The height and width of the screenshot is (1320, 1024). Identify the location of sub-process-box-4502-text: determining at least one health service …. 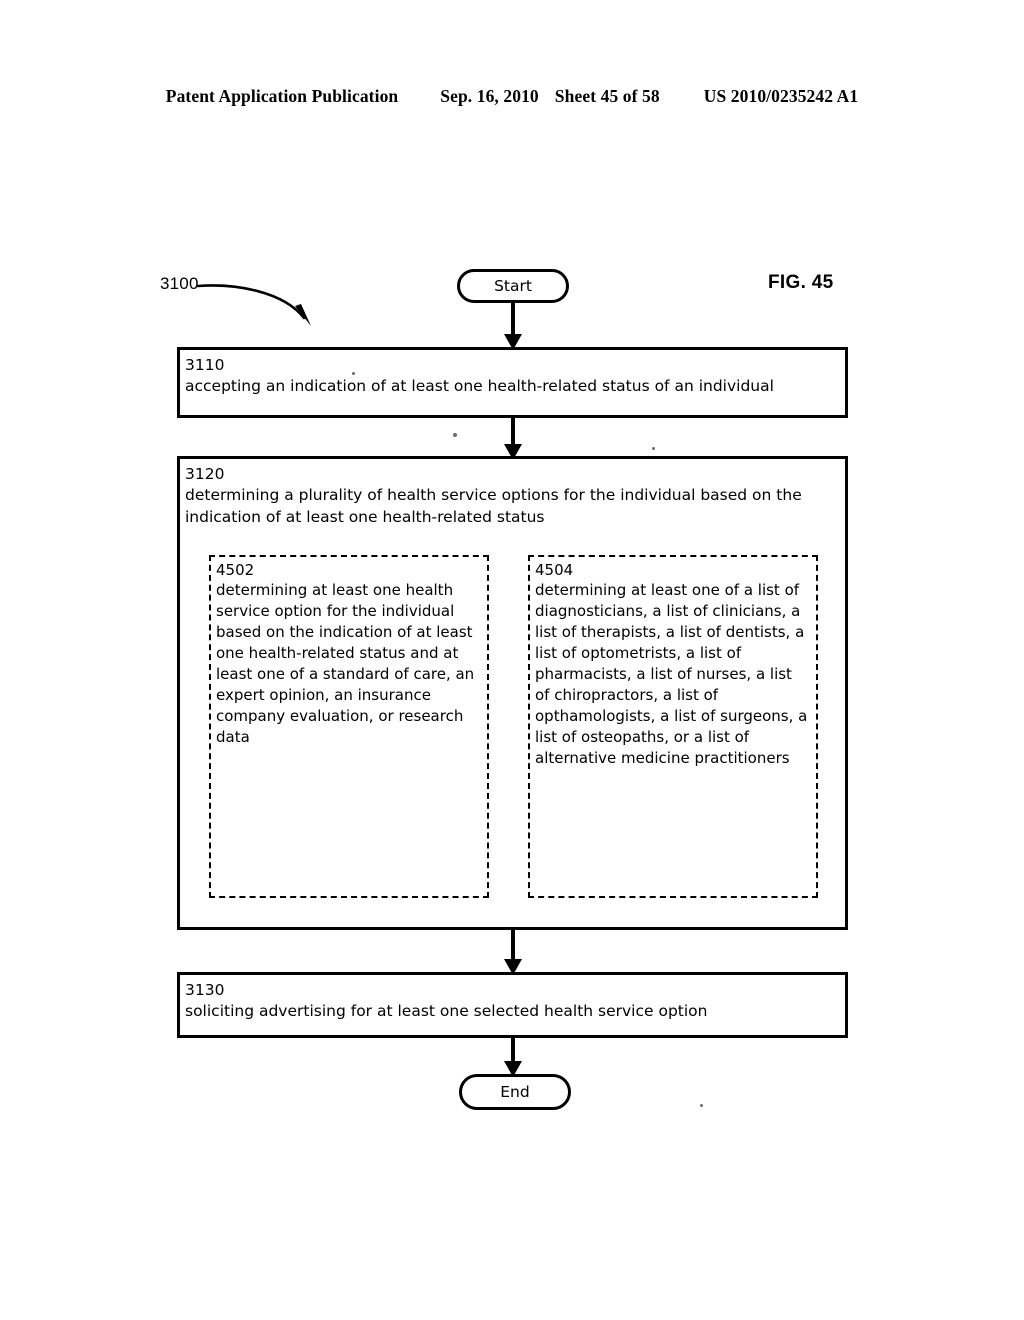
(345, 663).